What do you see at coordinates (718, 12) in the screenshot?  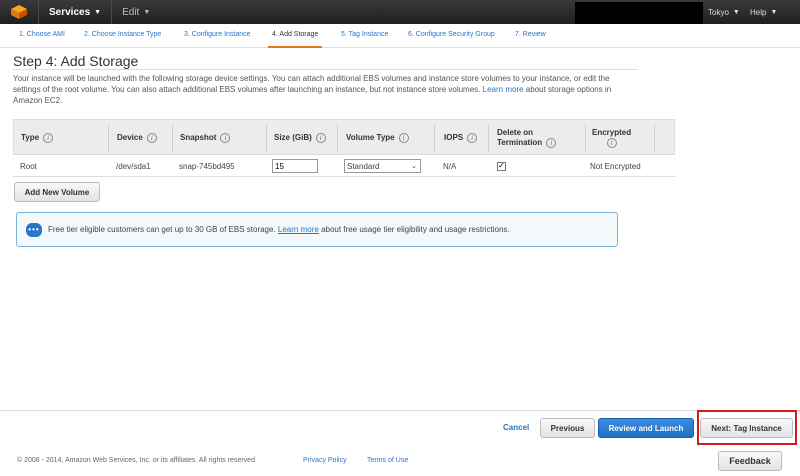 I see `region-label: Tokyo` at bounding box center [718, 12].